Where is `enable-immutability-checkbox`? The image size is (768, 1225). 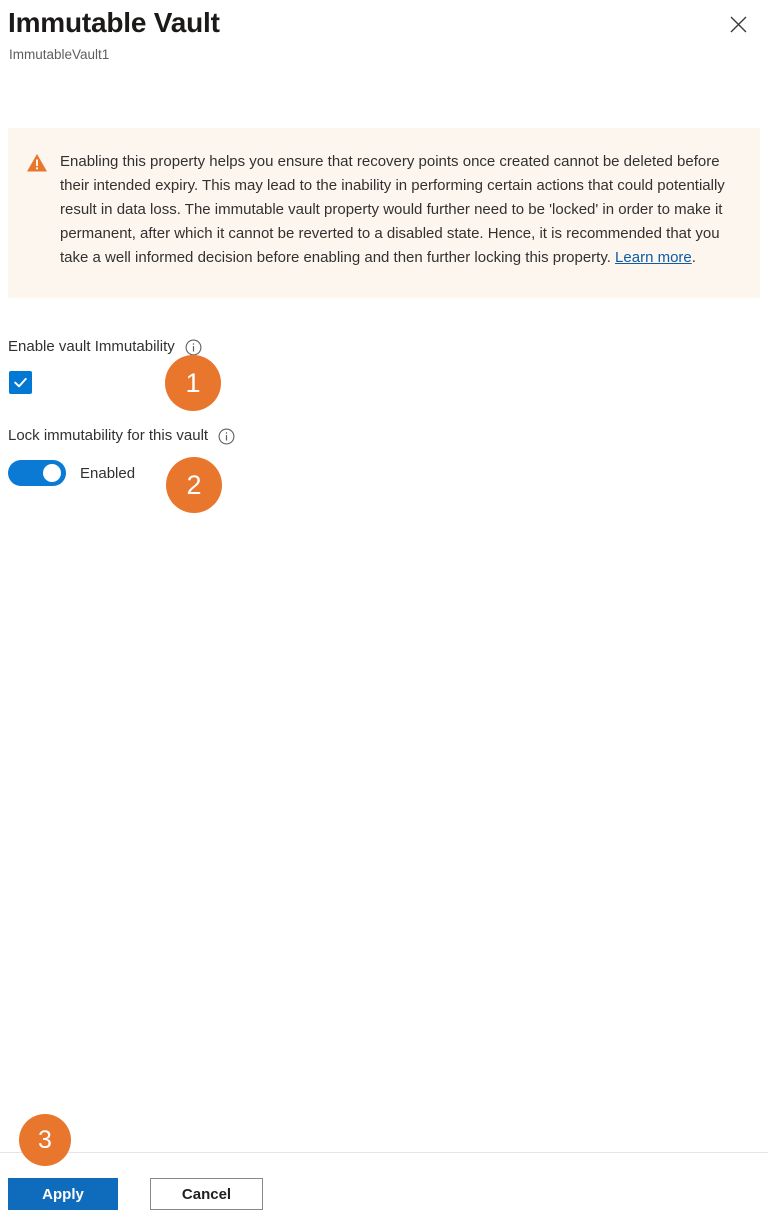 enable-immutability-checkbox is located at coordinates (20, 382).